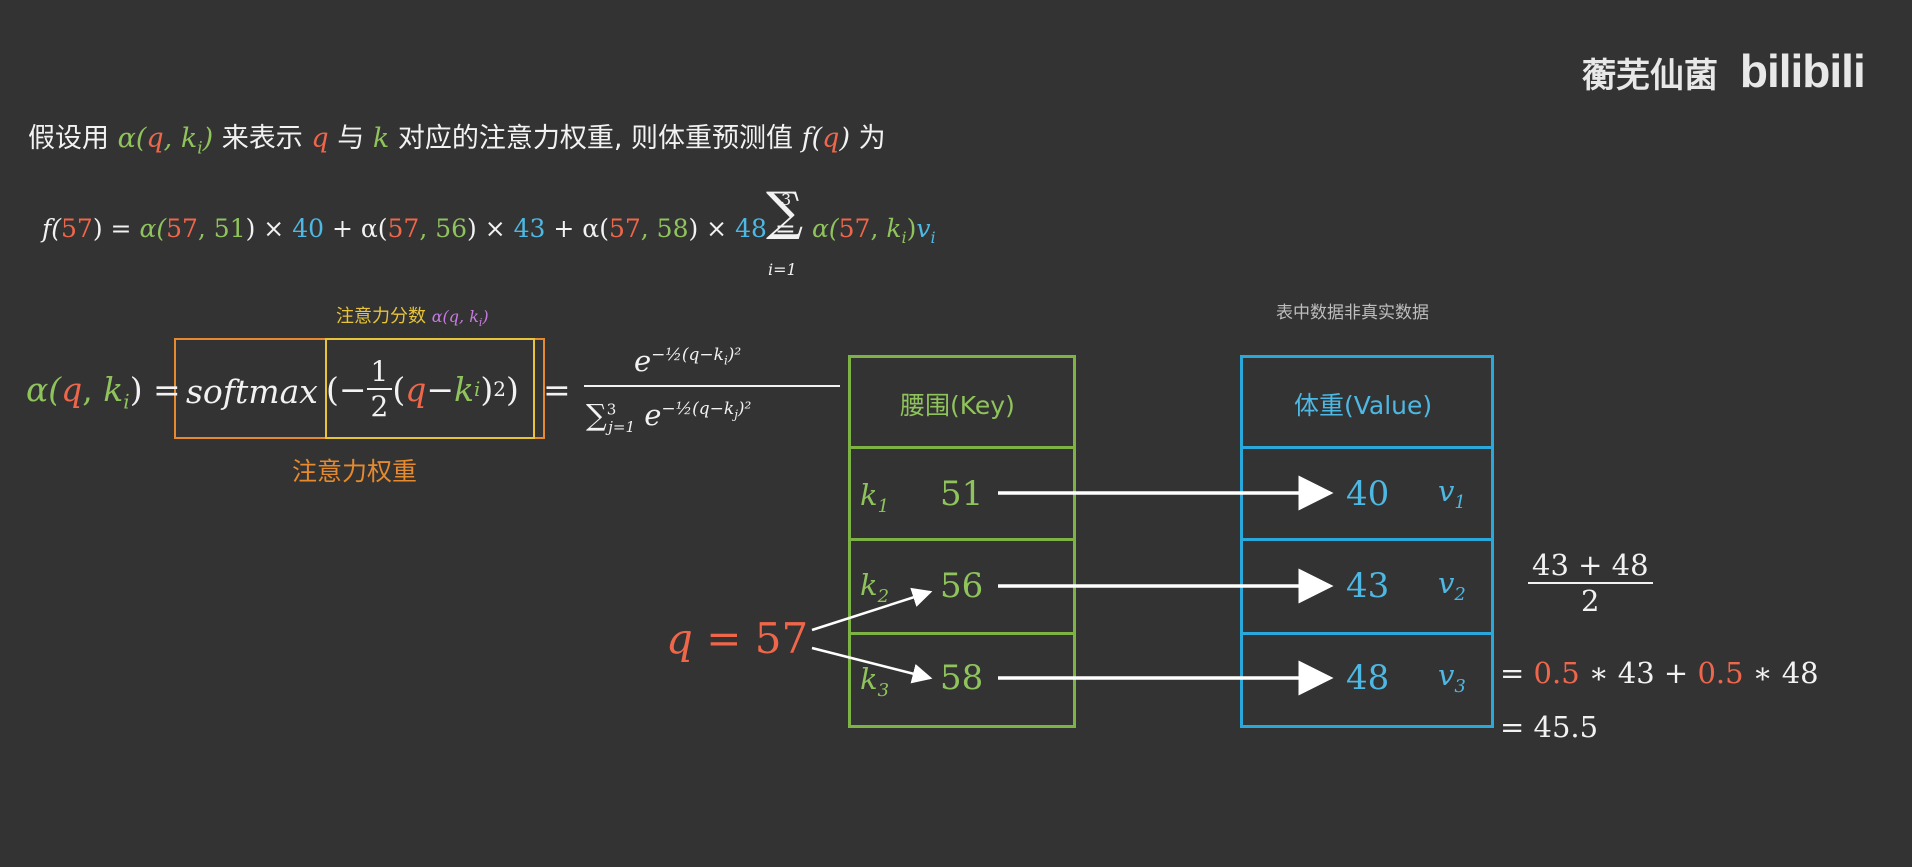 This screenshot has width=1912, height=867. I want to click on arrow-q-to-k2, so click(872, 609).